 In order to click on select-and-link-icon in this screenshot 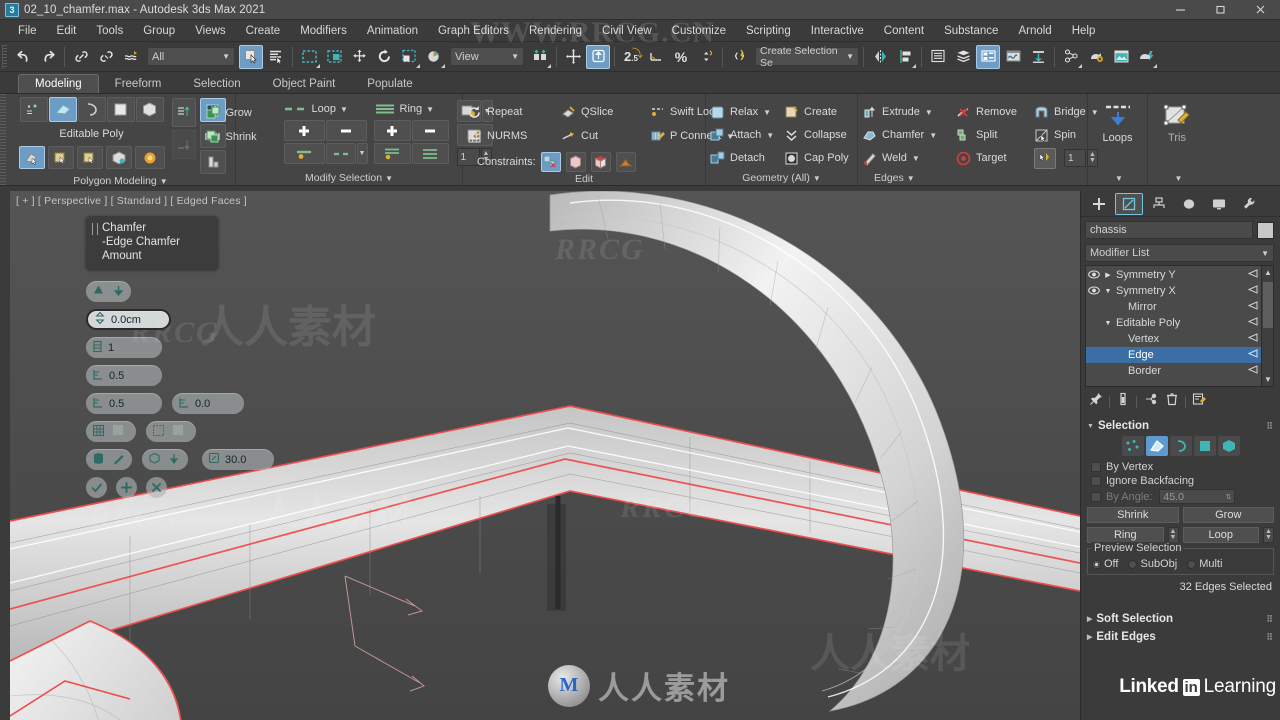, I will do `click(81, 57)`.